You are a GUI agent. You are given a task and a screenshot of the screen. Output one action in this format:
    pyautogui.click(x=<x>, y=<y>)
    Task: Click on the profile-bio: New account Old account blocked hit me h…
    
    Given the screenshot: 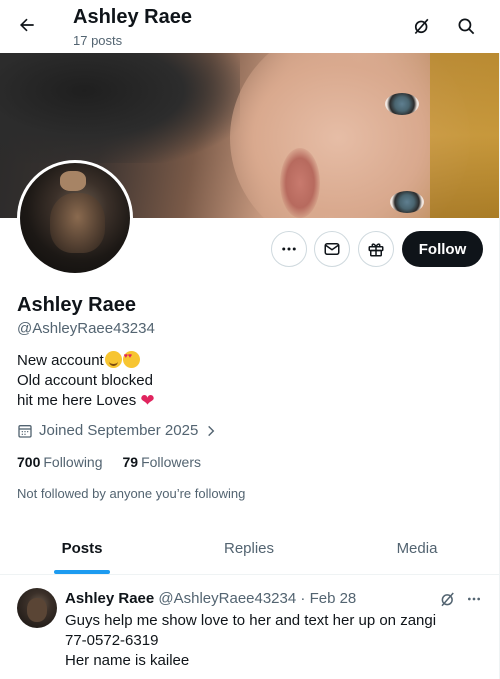 What is the action you would take?
    pyautogui.click(x=86, y=381)
    